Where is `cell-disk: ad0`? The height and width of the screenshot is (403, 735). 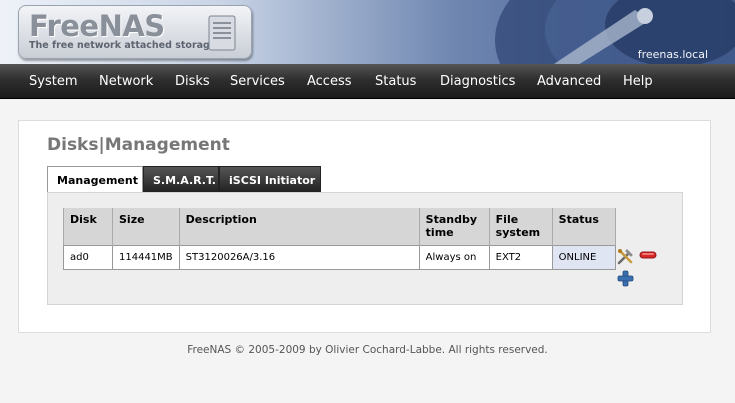
cell-disk: ad0 is located at coordinates (88, 257).